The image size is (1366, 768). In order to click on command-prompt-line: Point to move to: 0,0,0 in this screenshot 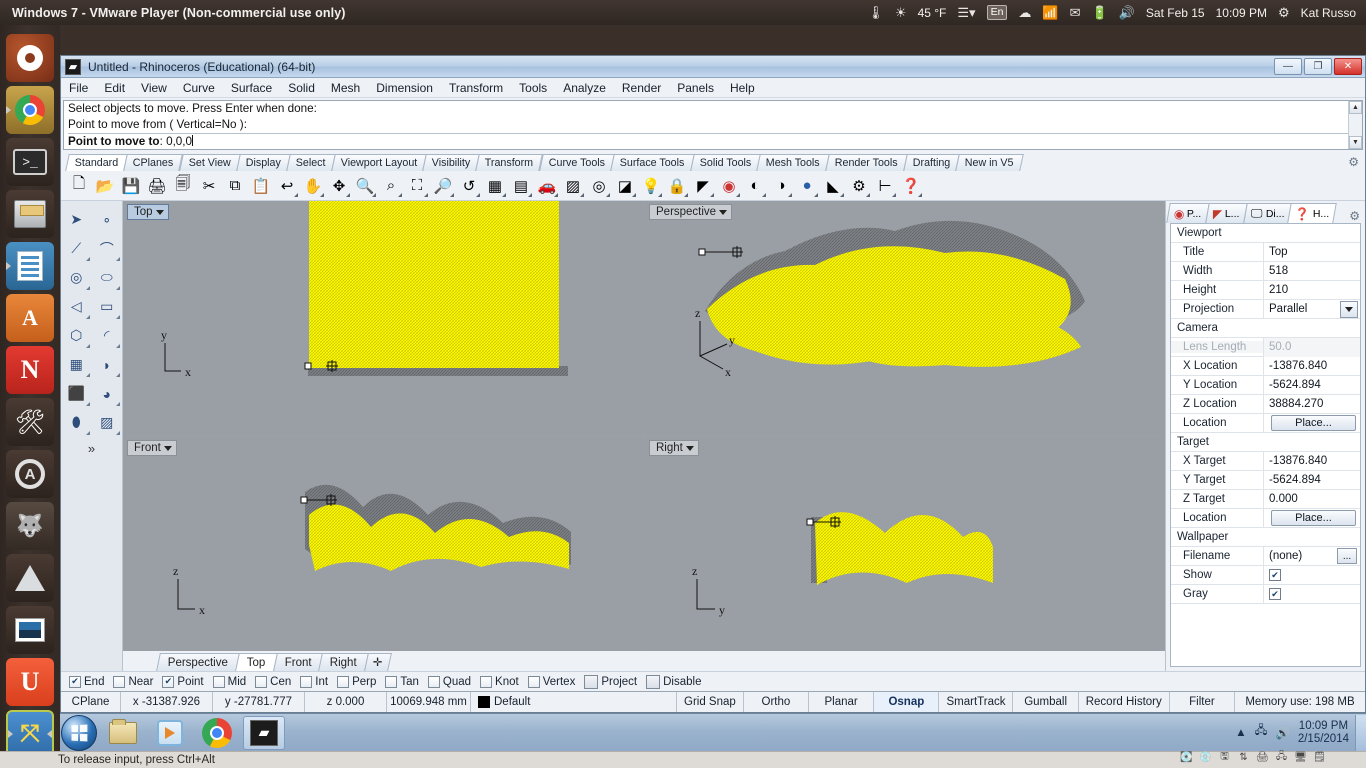, I will do `click(708, 141)`.